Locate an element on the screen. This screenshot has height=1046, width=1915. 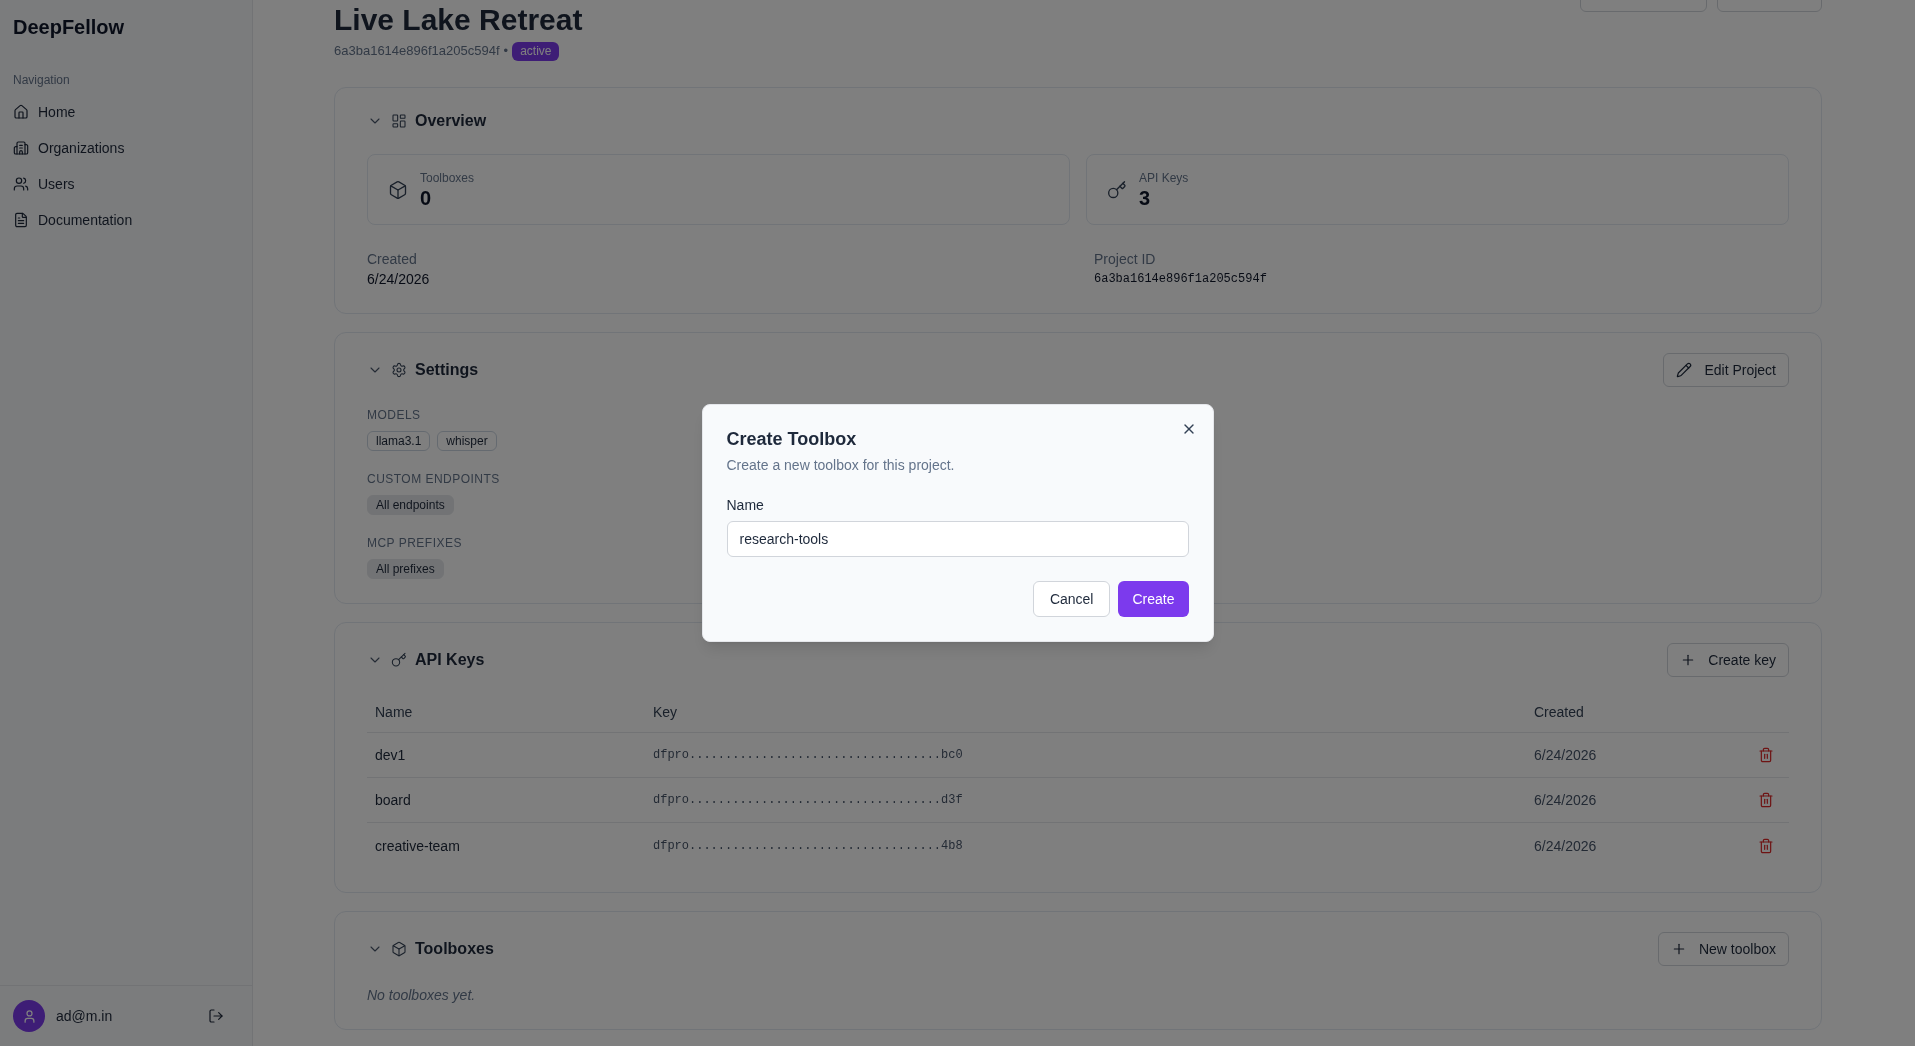
section-title: Toolboxes is located at coordinates (454, 949).